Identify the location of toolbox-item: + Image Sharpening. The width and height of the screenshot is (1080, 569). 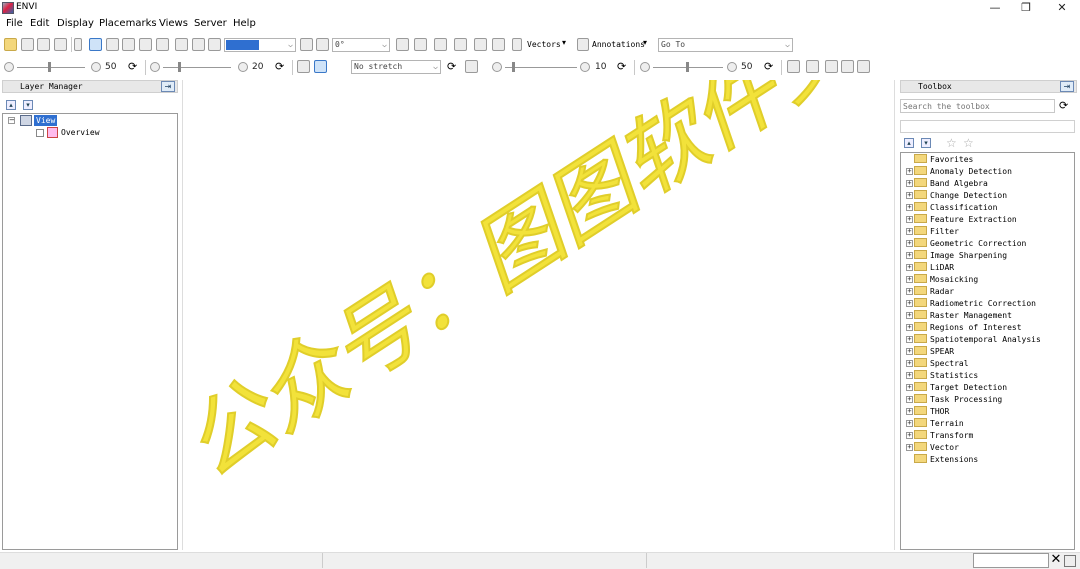
(956, 256).